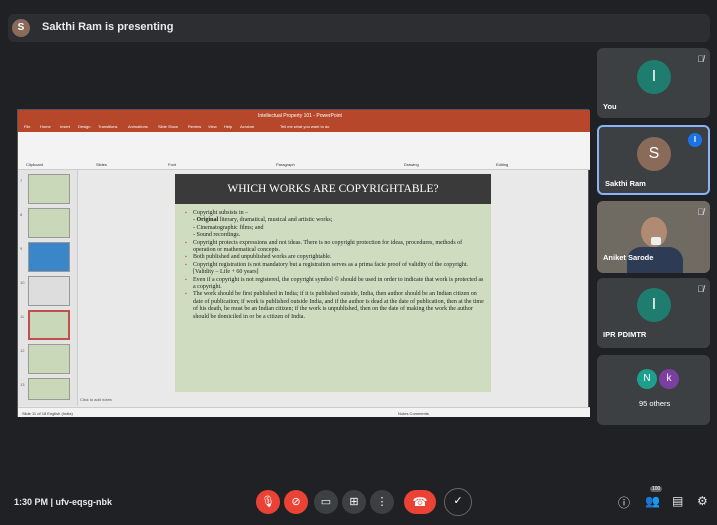 This screenshot has width=717, height=525. I want to click on status-left: Slide 11 of 18 English (India), so click(47, 413).